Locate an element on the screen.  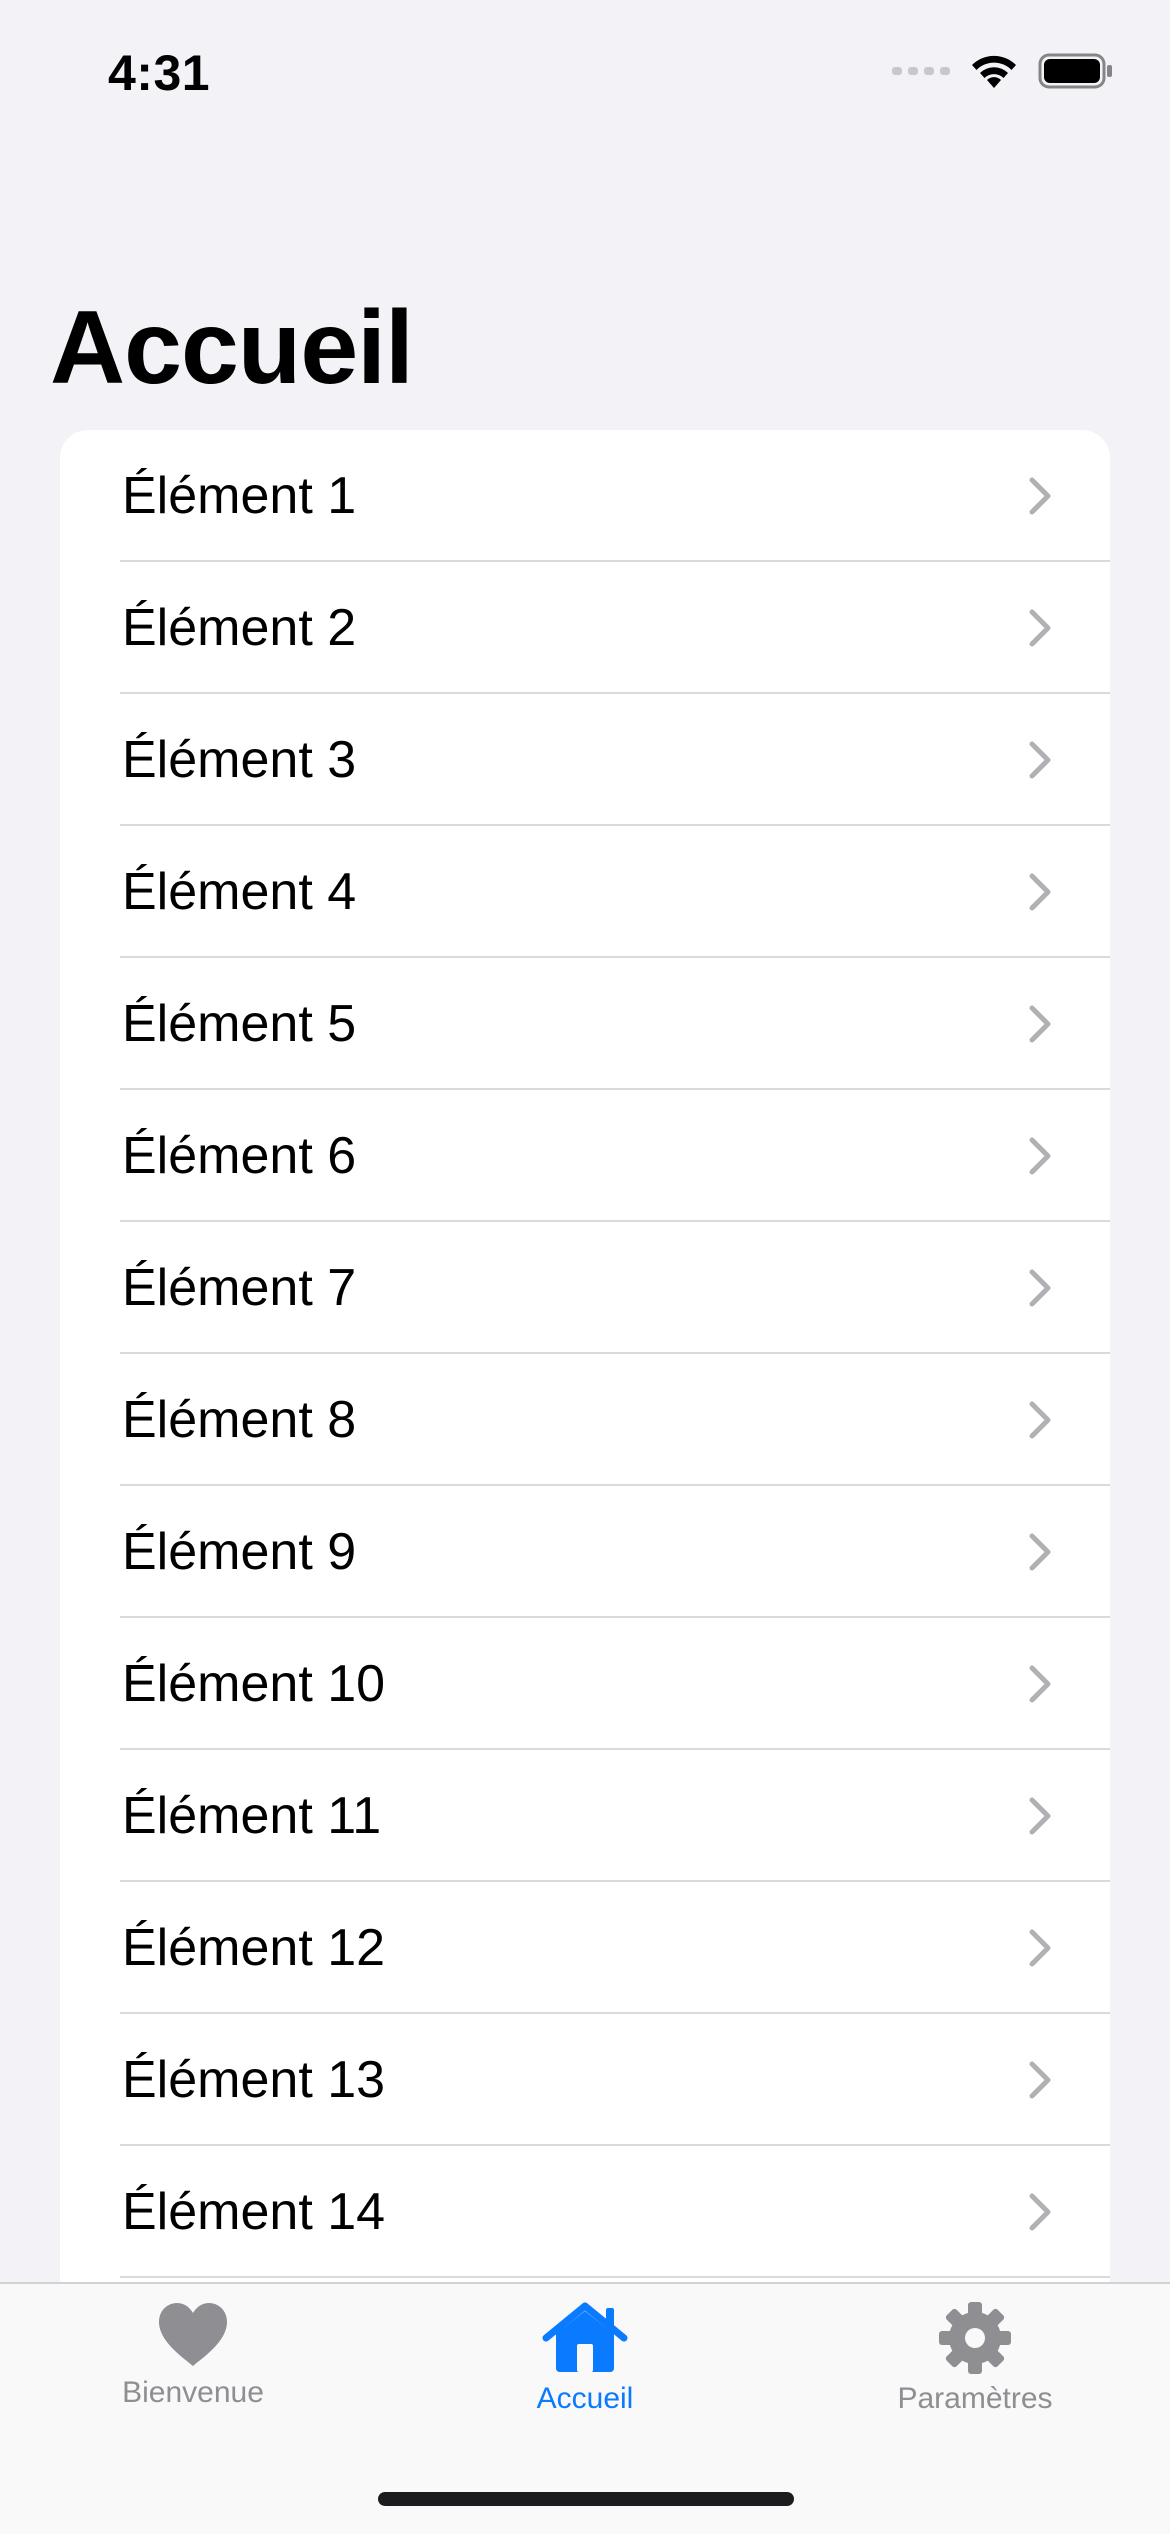
tab-label: Paramètres is located at coordinates (975, 2398).